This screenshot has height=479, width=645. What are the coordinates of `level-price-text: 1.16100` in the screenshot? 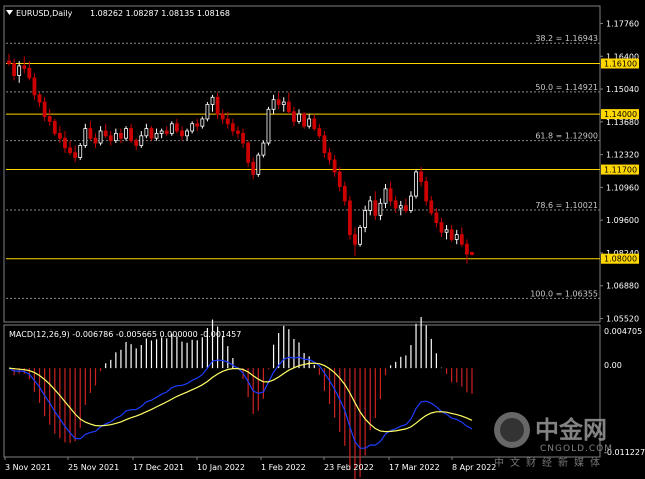 It's located at (620, 64).